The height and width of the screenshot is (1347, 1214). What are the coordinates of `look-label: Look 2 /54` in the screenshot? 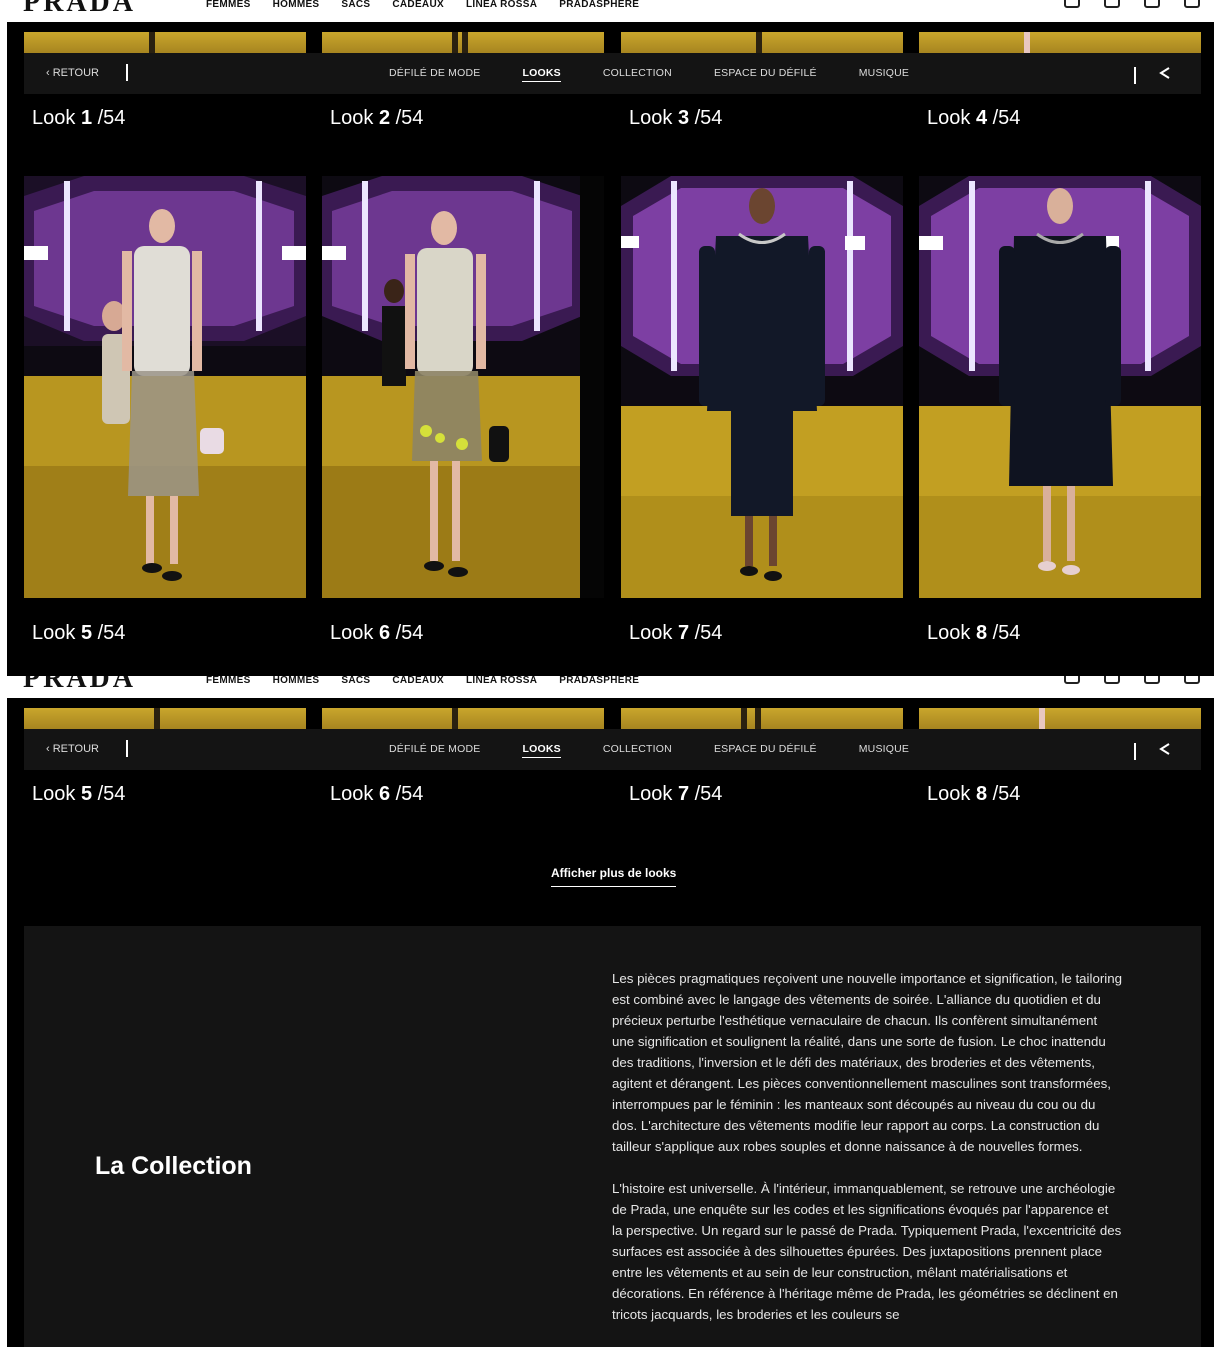 It's located at (377, 118).